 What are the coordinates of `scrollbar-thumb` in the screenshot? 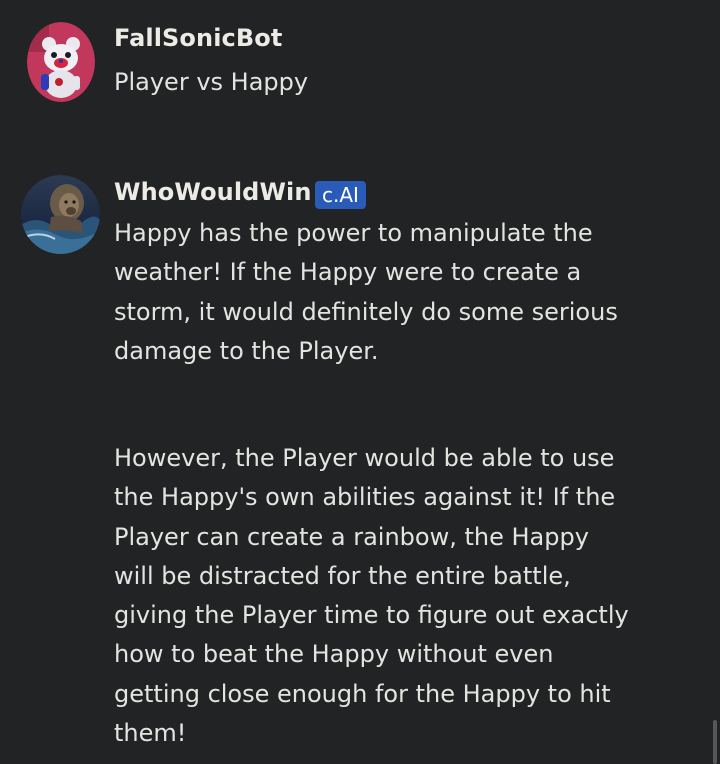 It's located at (715, 742).